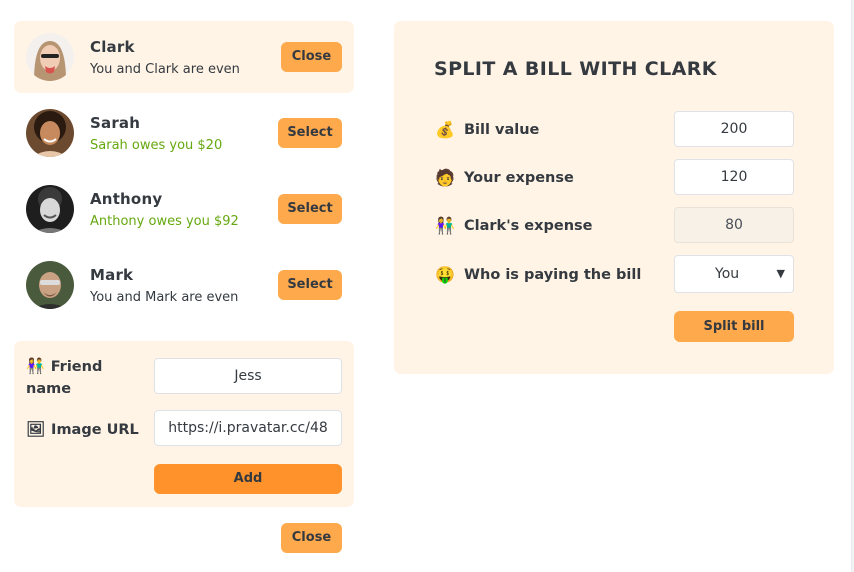  I want to click on your-expense-input: 120, so click(734, 177).